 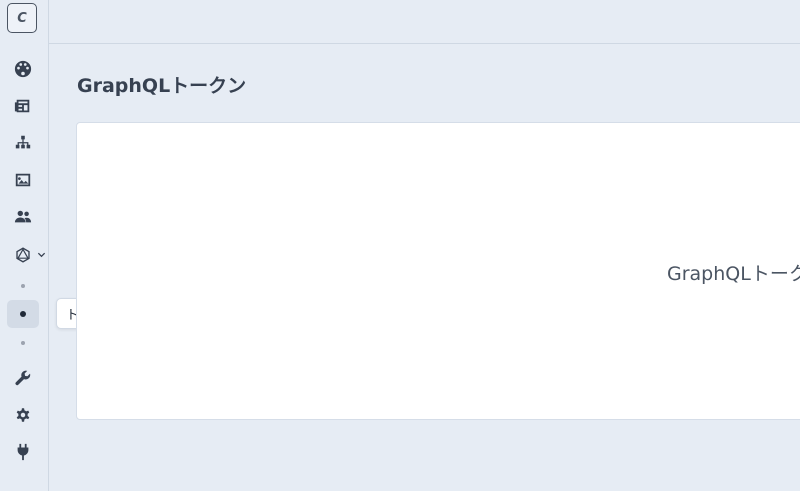 I want to click on sidebar-item-dashboard, so click(x=23, y=69).